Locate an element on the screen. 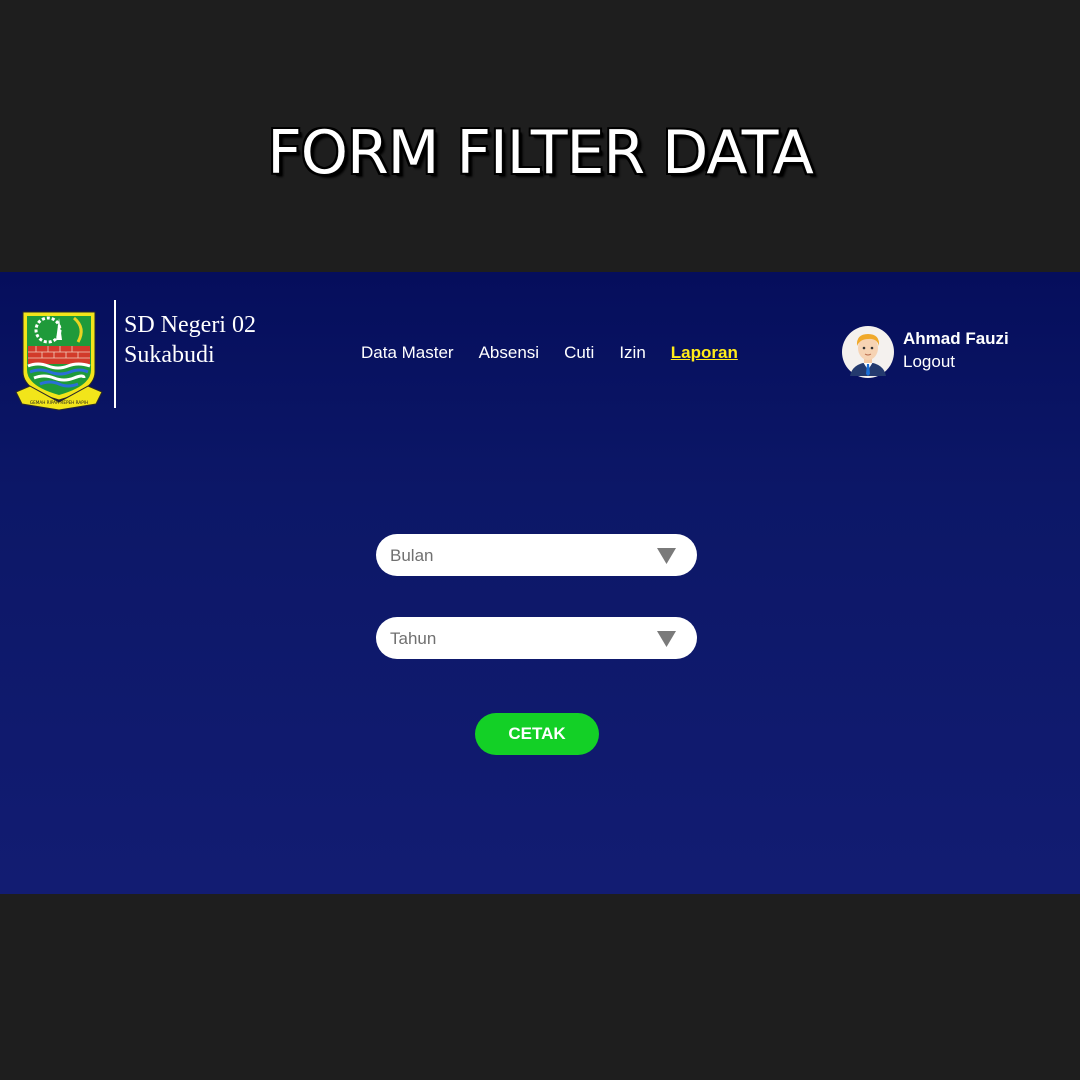 Image resolution: width=1080 pixels, height=1080 pixels. user-name: Ahmad Fauzi is located at coordinates (956, 338).